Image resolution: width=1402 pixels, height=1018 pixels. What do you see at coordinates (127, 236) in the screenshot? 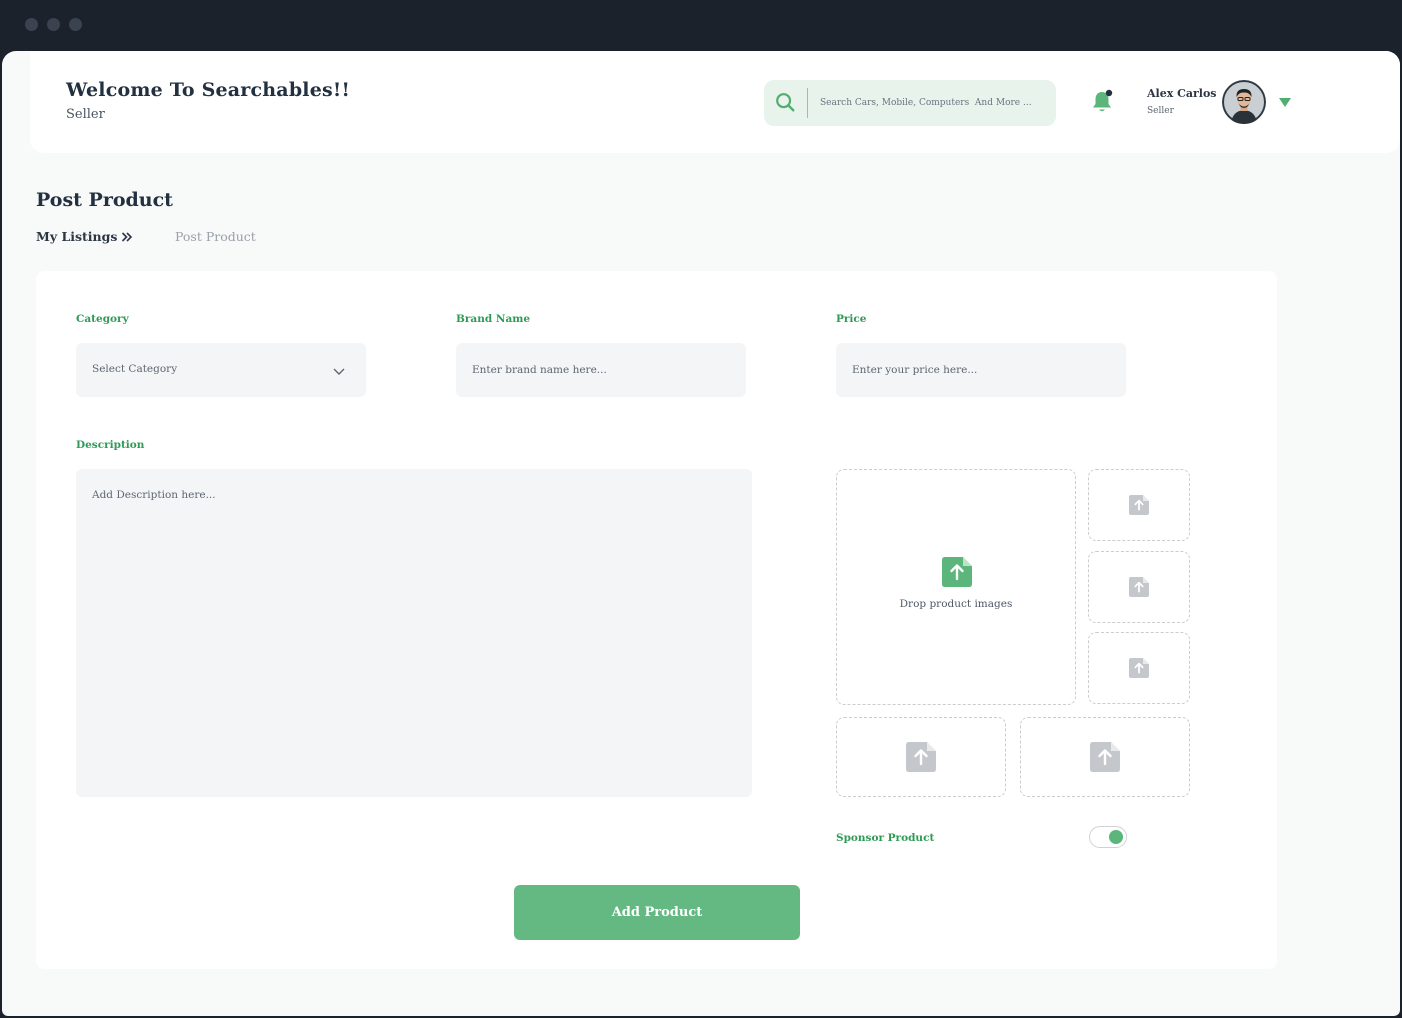
I see `double-chevron-right-icon` at bounding box center [127, 236].